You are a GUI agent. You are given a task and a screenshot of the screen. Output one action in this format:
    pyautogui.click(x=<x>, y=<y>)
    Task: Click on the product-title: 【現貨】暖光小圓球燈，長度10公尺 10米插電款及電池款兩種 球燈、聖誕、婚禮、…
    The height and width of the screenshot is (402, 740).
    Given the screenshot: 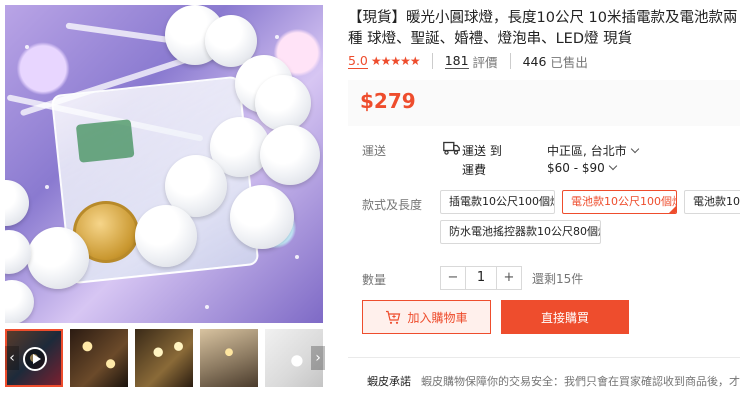 What is the action you would take?
    pyautogui.click(x=543, y=28)
    